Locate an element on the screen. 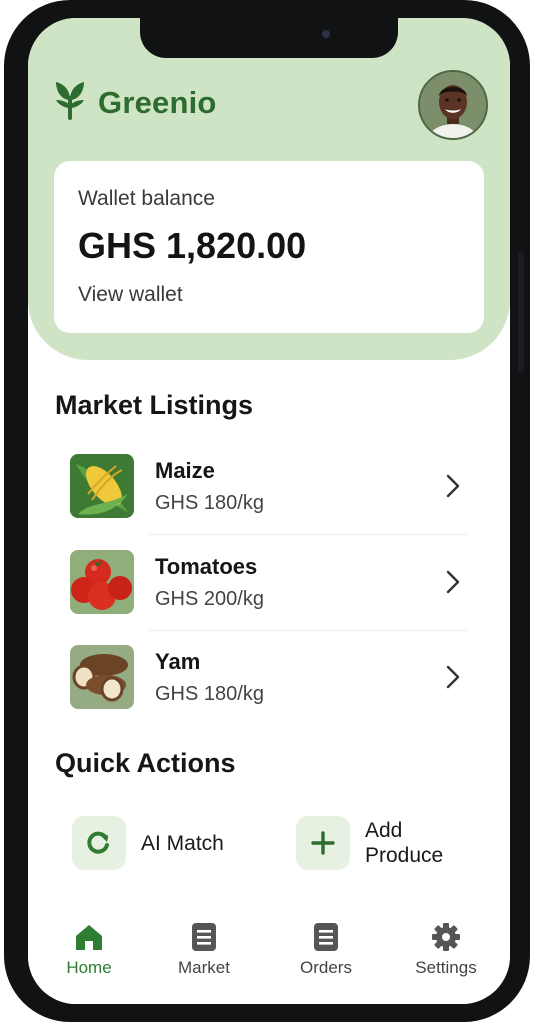 The width and height of the screenshot is (540, 1024). wallet-label: Wallet balance is located at coordinates (146, 198).